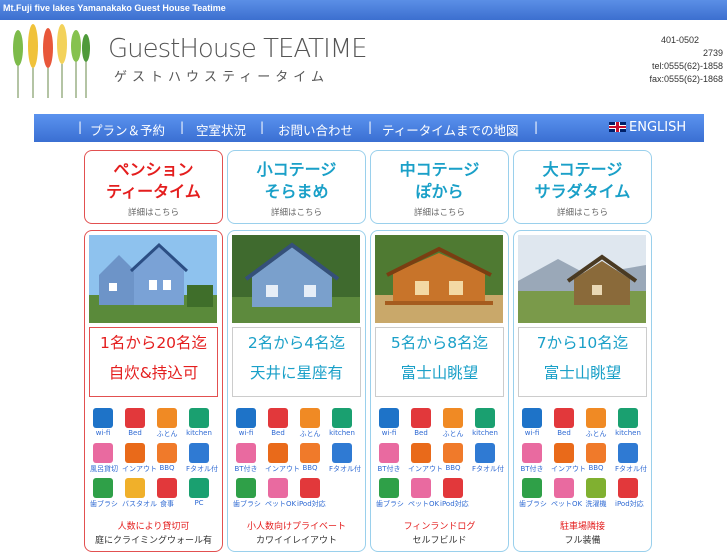 The height and width of the screenshot is (552, 727). I want to click on nav-availability: 空室状況, so click(221, 129).